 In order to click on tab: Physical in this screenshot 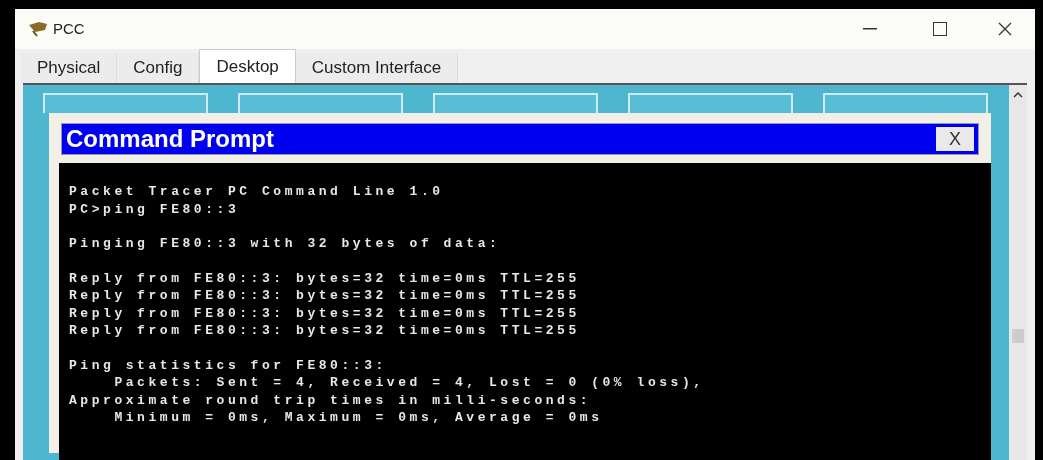, I will do `click(69, 68)`.